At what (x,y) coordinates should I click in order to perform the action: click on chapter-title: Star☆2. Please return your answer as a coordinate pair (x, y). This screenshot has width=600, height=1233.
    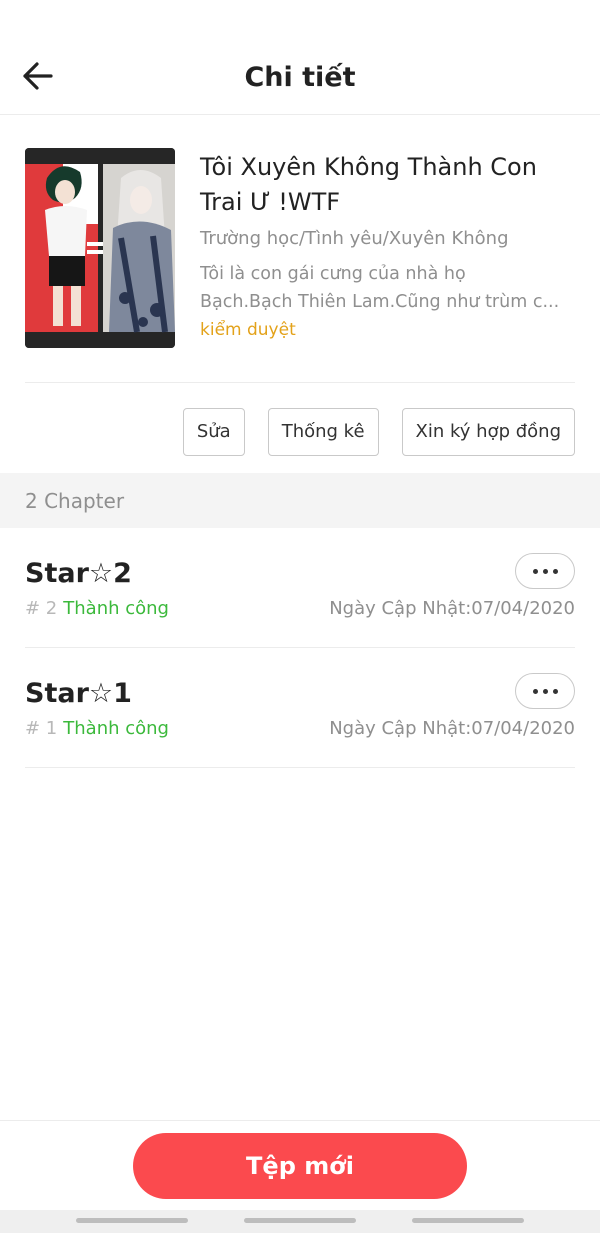
    Looking at the image, I should click on (78, 573).